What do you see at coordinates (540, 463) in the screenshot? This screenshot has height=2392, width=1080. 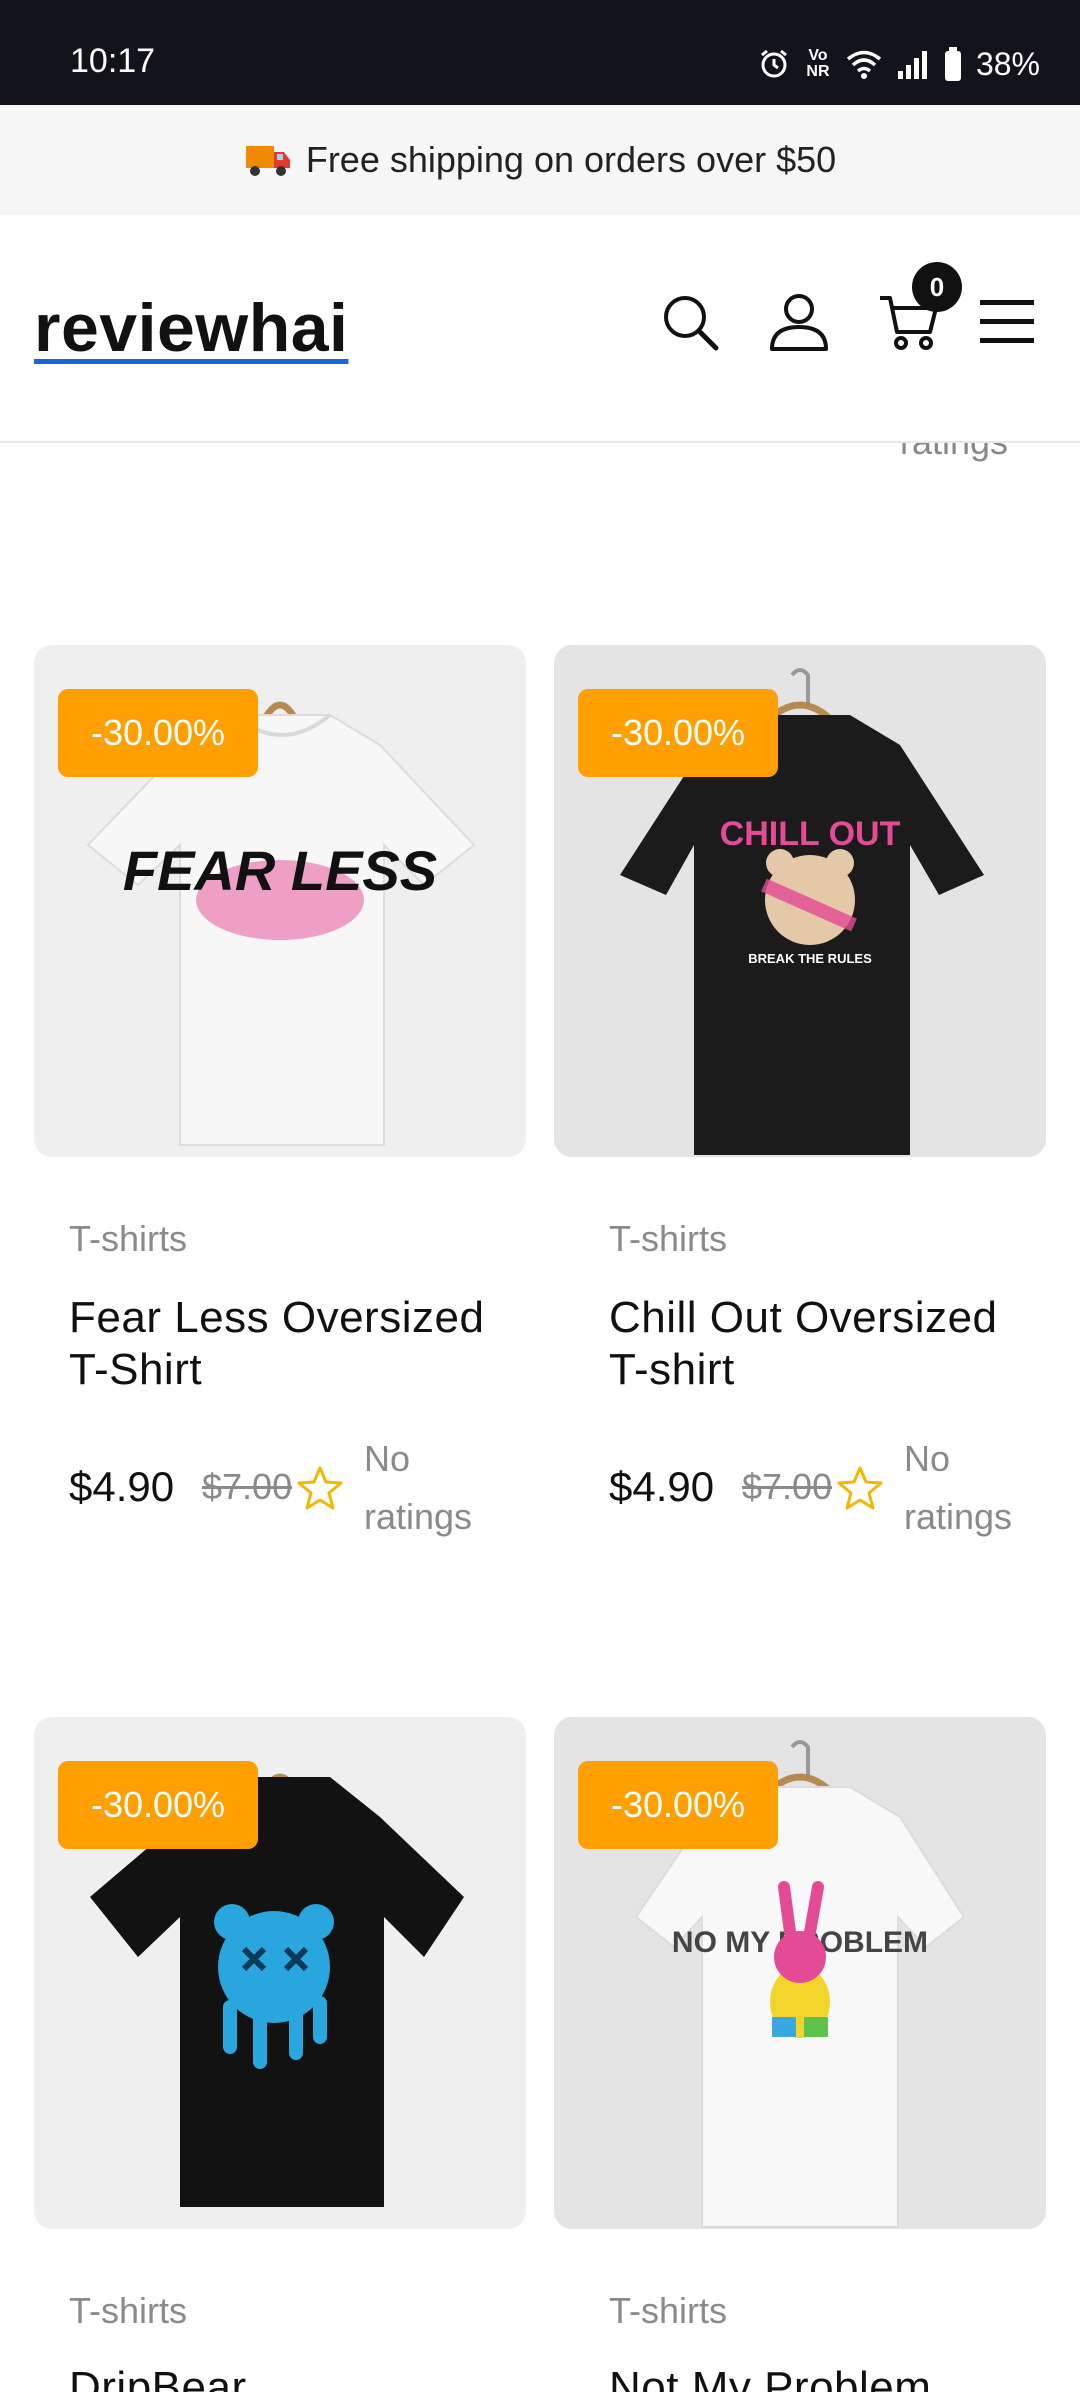 I see `previous-row-fragment: ratings` at bounding box center [540, 463].